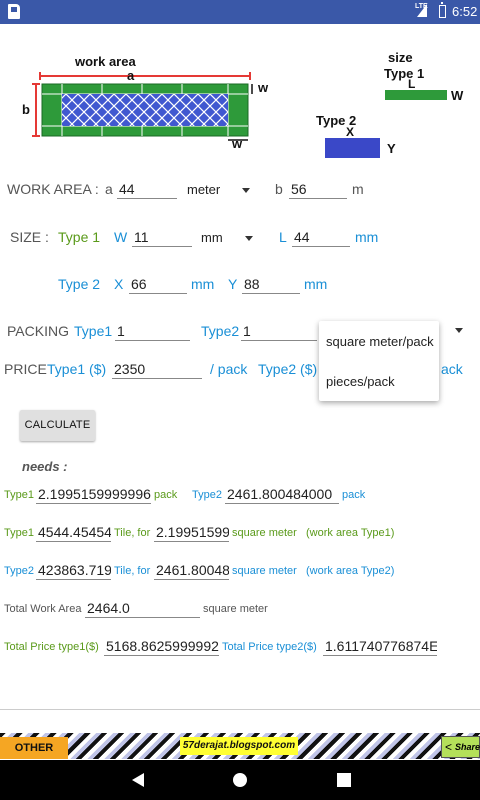  What do you see at coordinates (105, 61) in the screenshot?
I see `diagram-work-area-label: work area` at bounding box center [105, 61].